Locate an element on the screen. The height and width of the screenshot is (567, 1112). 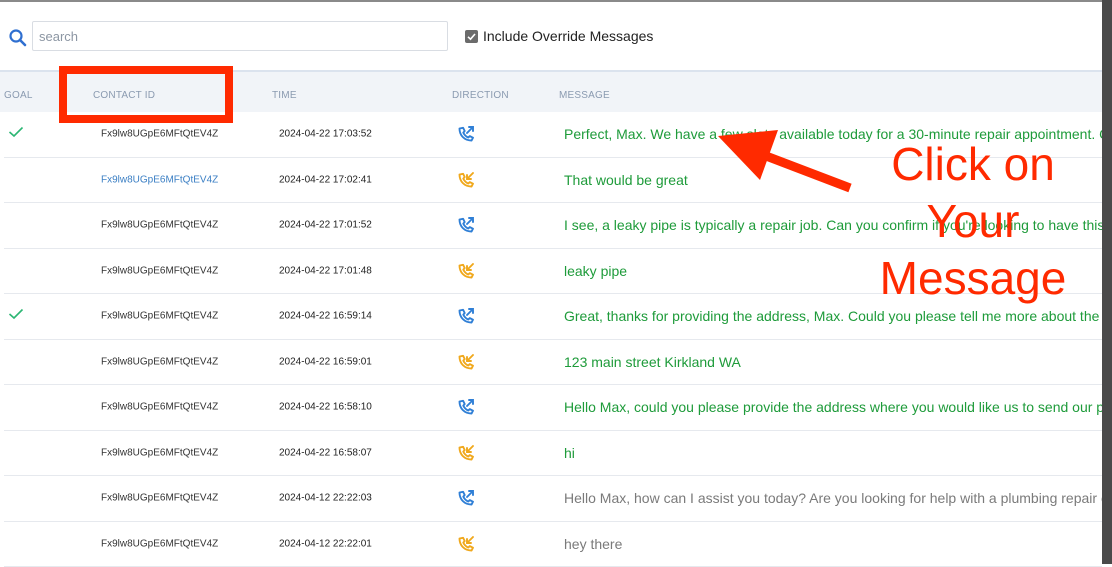
column-time: TIME is located at coordinates (284, 95).